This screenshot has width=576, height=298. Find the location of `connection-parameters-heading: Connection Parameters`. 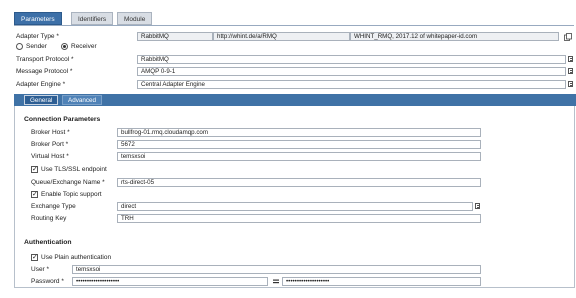

connection-parameters-heading: Connection Parameters is located at coordinates (62, 119).